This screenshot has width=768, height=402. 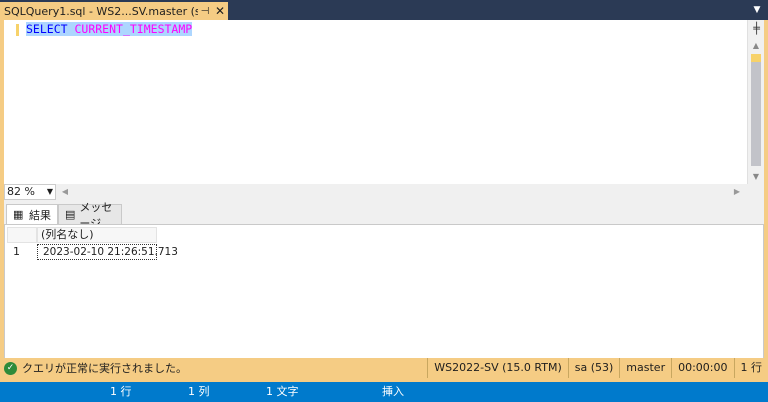 I want to click on status-message: ✓ クエリが正常に実行されました。, so click(x=95, y=368).